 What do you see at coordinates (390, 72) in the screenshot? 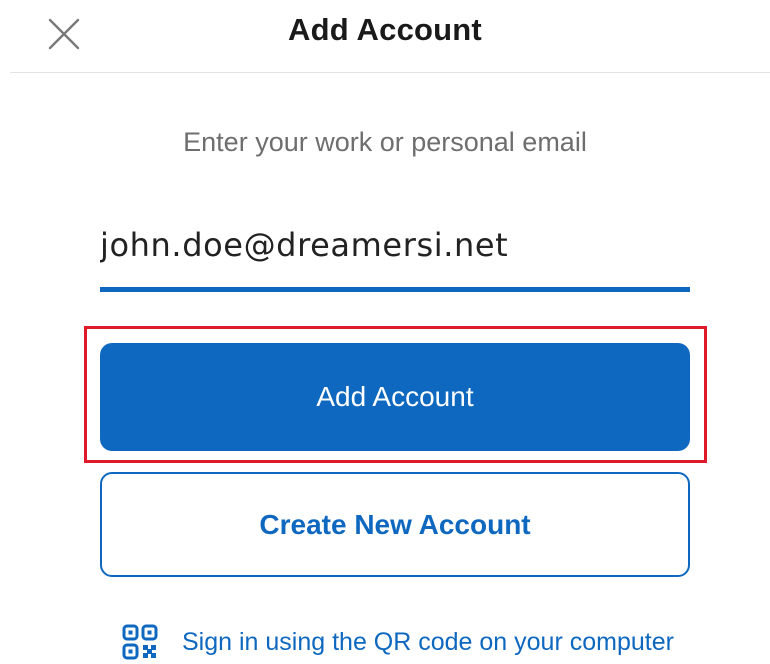
I see `header-divider` at bounding box center [390, 72].